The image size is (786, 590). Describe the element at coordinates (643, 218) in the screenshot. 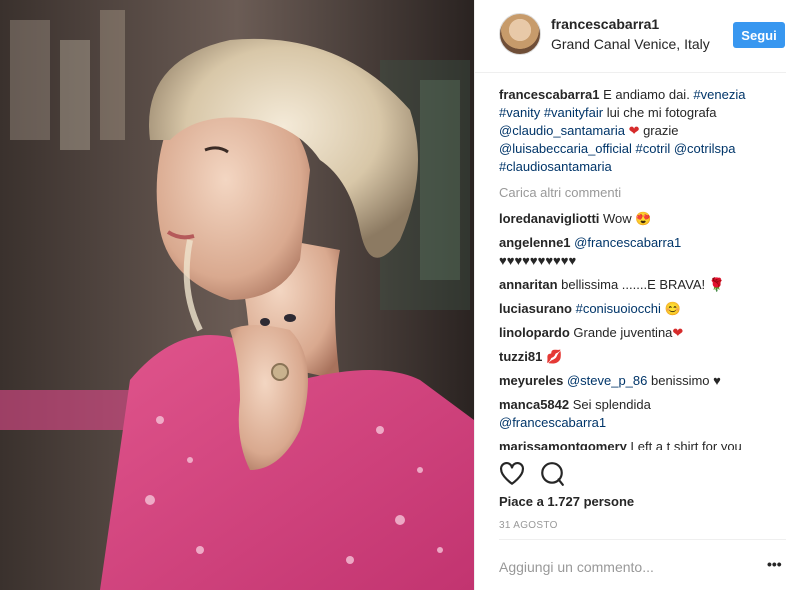

I see `heart-eyes-emoji: 😍` at that location.